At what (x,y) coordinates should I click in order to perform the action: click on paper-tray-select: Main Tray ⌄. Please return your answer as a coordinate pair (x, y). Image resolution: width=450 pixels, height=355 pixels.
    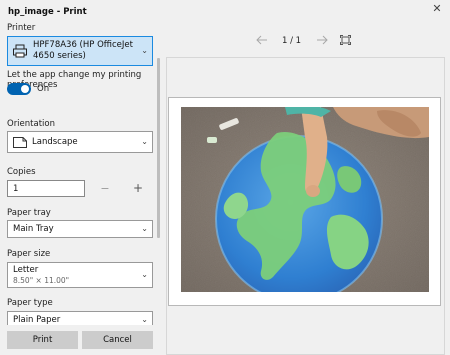
    Looking at the image, I should click on (80, 229).